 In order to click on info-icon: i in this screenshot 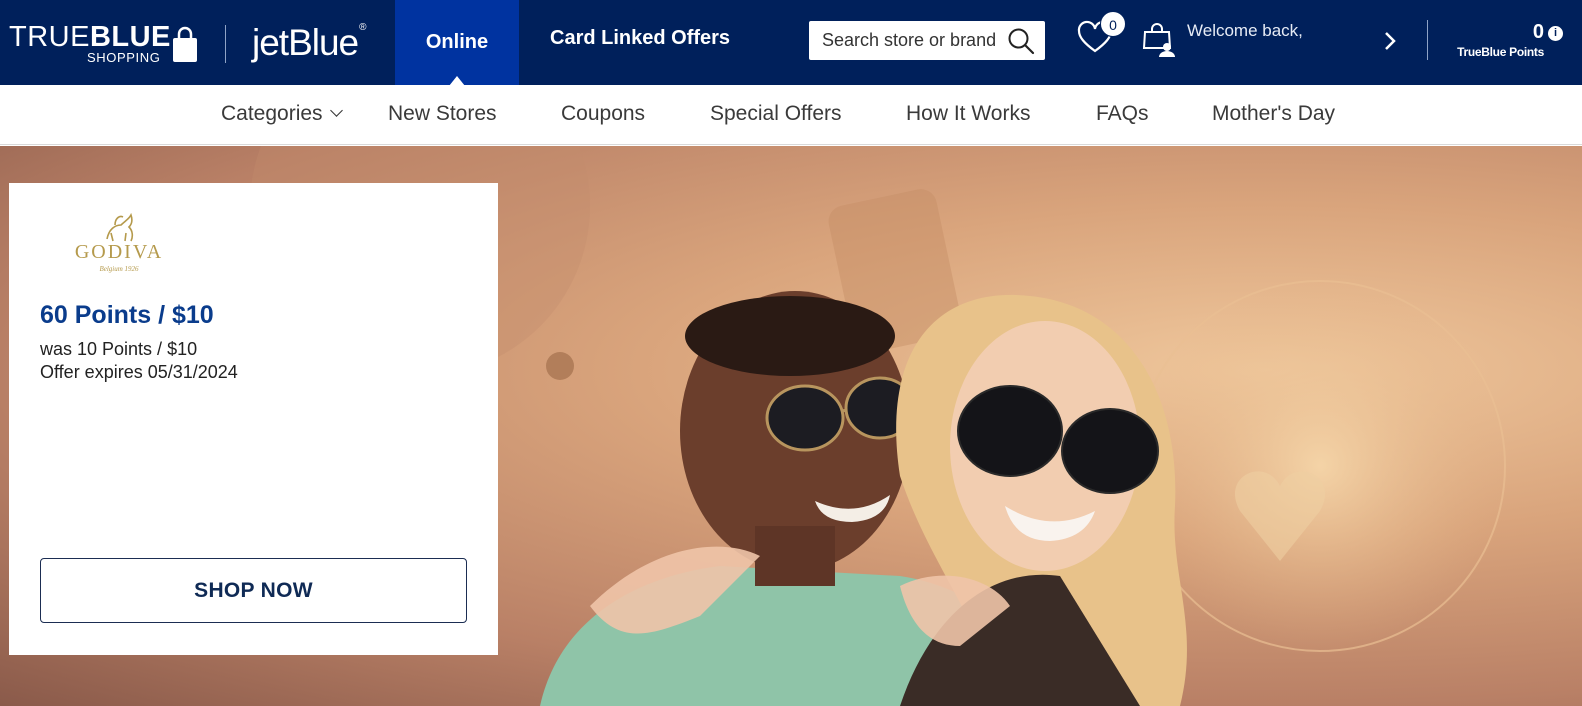, I will do `click(1555, 33)`.